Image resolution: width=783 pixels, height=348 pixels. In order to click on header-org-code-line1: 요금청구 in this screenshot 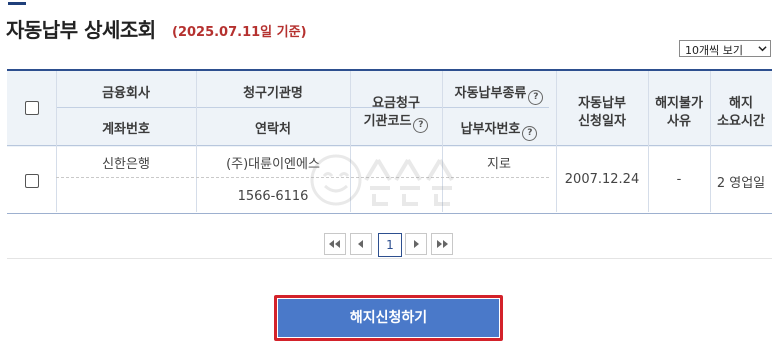, I will do `click(396, 103)`.